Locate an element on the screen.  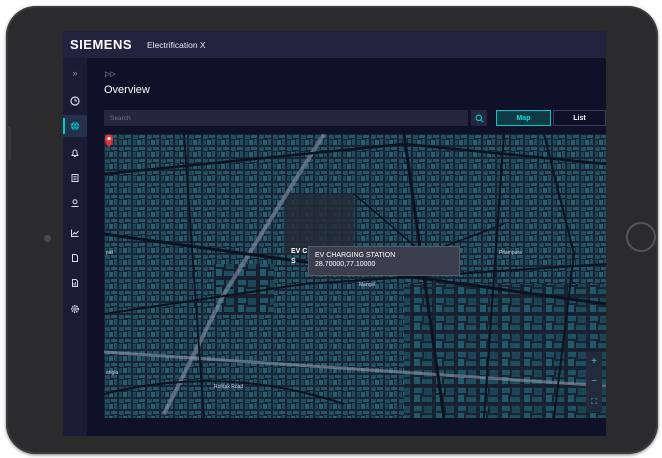
sidebar-item-reports is located at coordinates (75, 283).